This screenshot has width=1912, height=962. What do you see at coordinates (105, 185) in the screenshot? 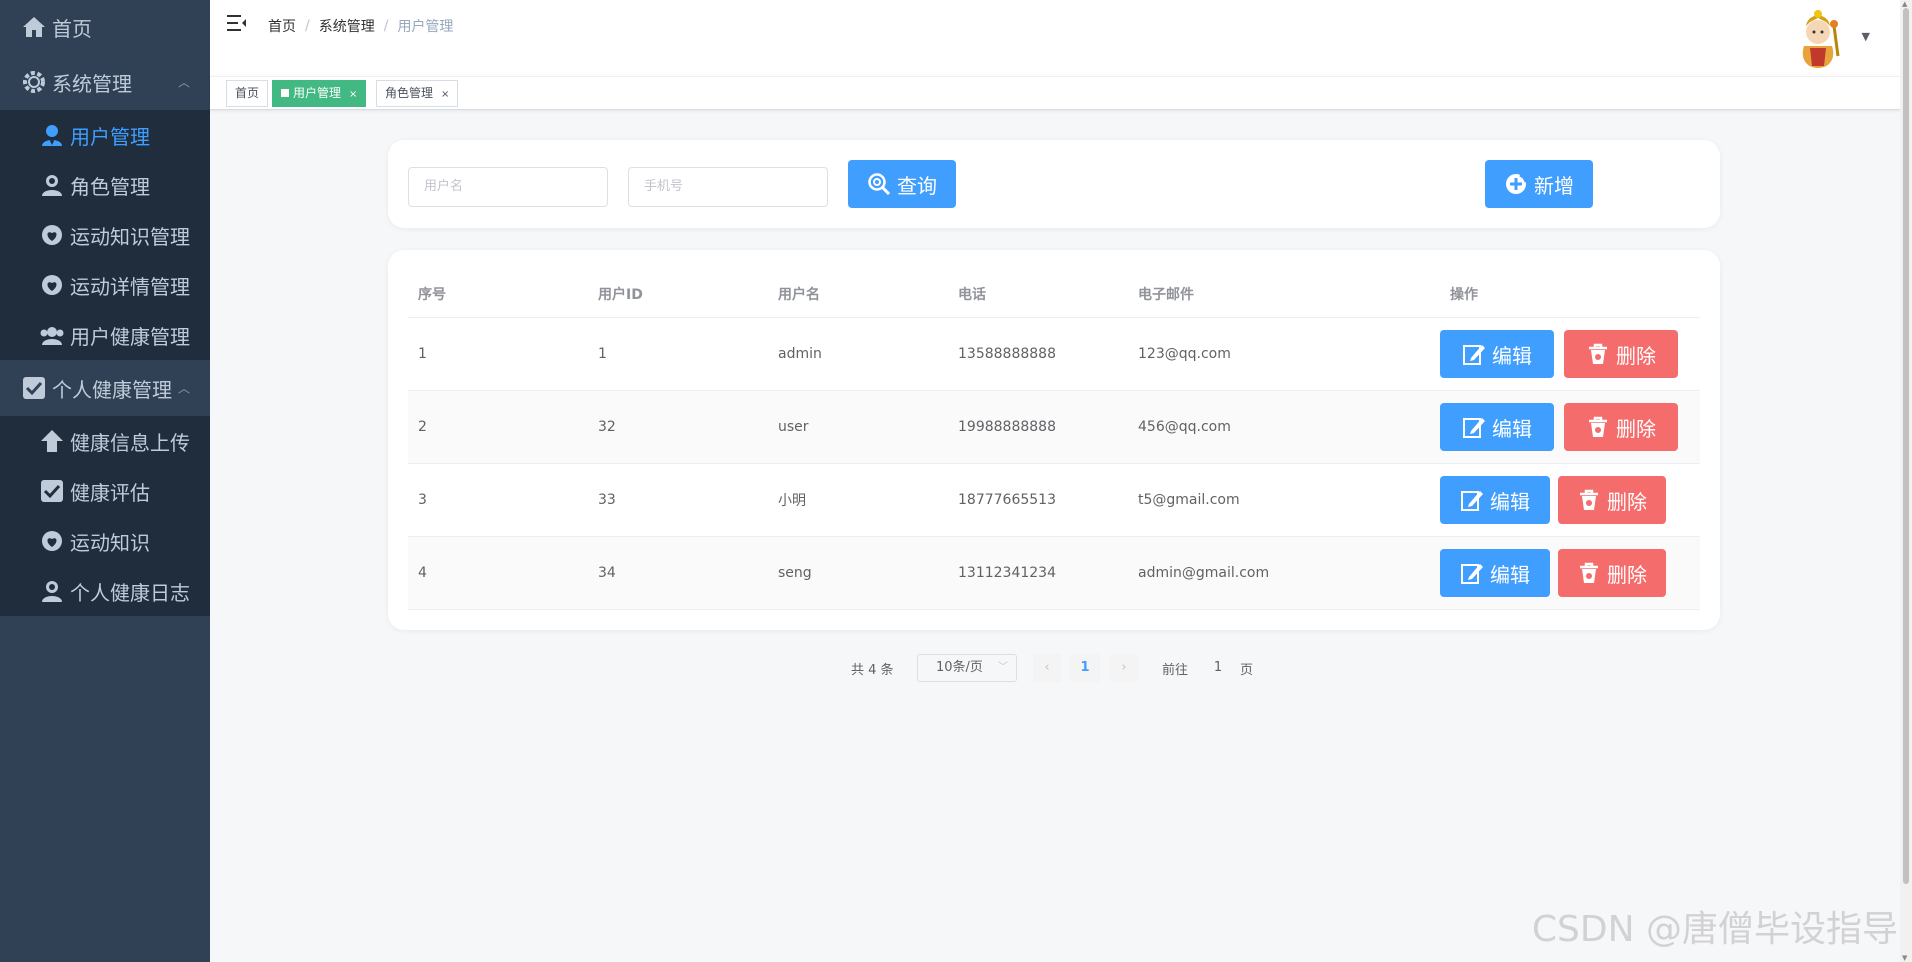
I see `sidebar-item-role-management: 角色管理` at bounding box center [105, 185].